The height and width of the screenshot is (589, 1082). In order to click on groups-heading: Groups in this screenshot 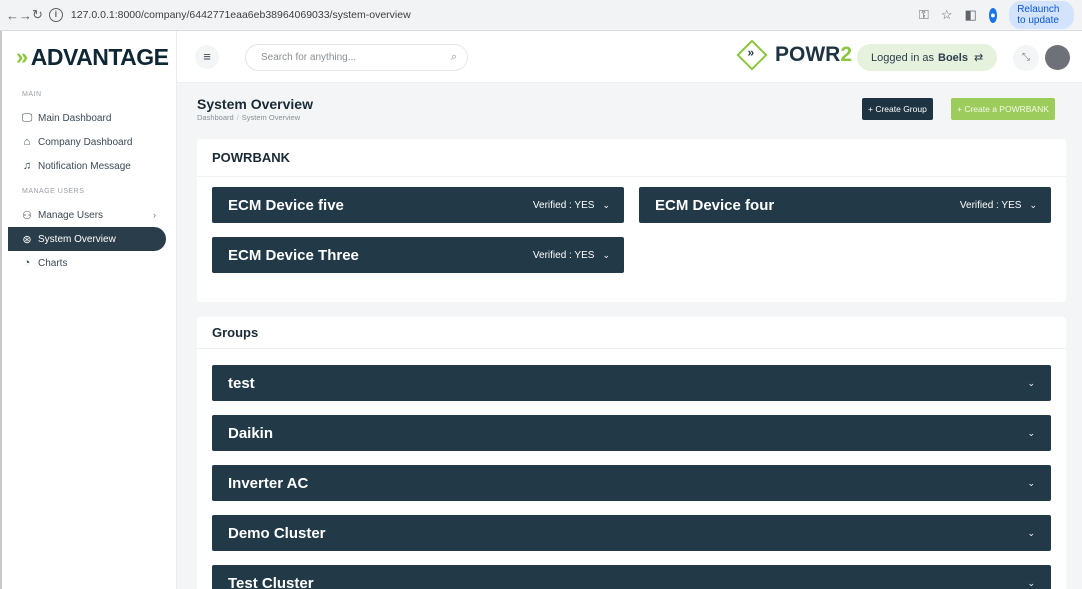, I will do `click(631, 333)`.